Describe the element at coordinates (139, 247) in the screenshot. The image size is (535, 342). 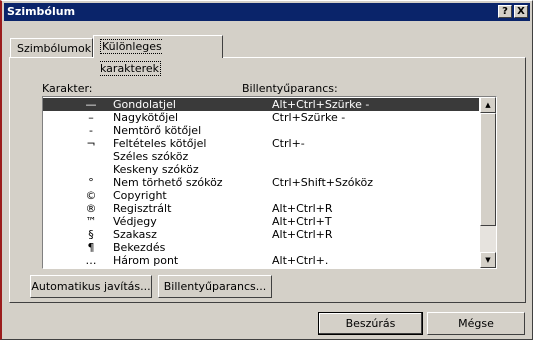
I see `character-name: Bekezdés` at that location.